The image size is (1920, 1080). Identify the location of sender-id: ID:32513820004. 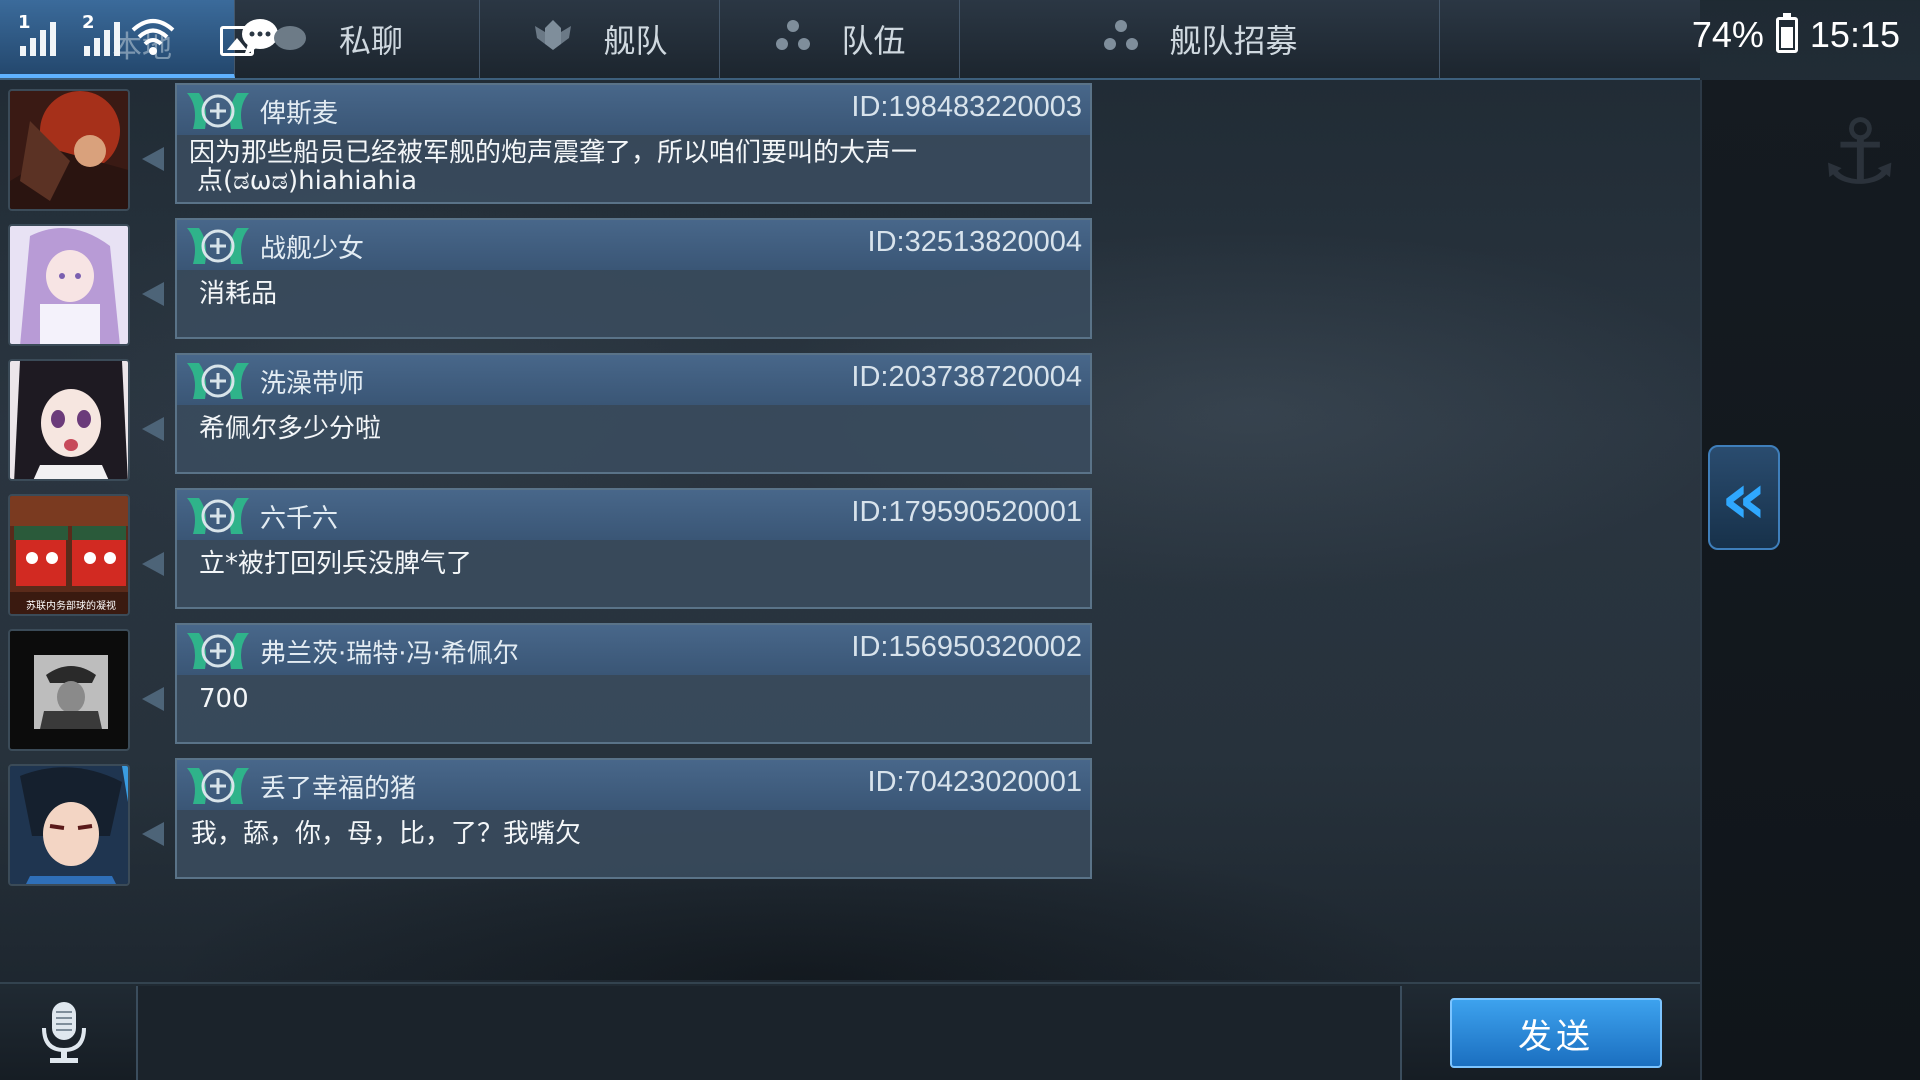
(974, 242).